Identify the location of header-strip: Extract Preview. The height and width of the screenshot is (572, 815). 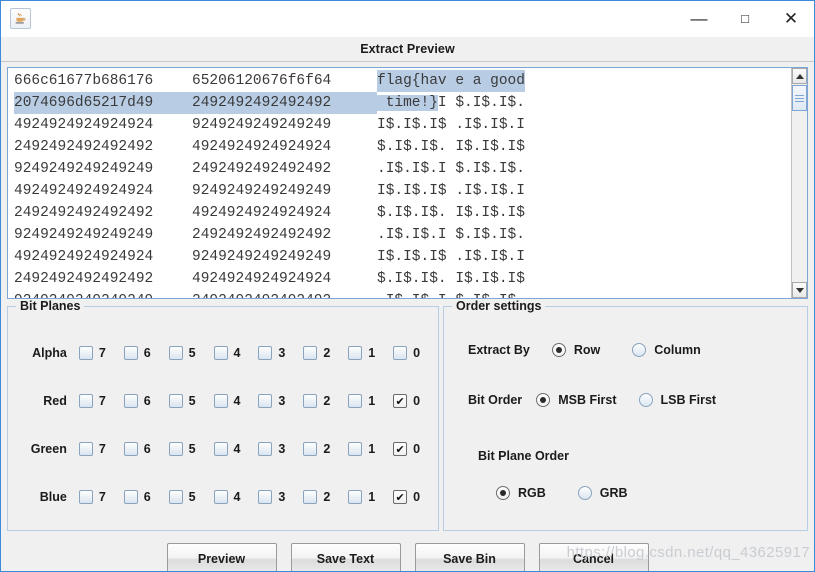
(407, 49).